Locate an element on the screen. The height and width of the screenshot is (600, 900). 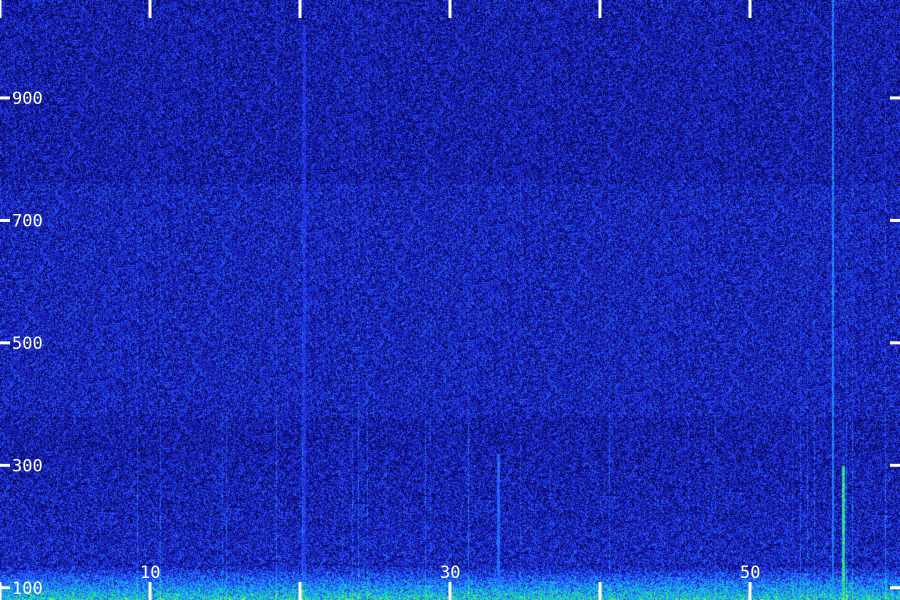
y-tick-label-500: 500 is located at coordinates (27, 344).